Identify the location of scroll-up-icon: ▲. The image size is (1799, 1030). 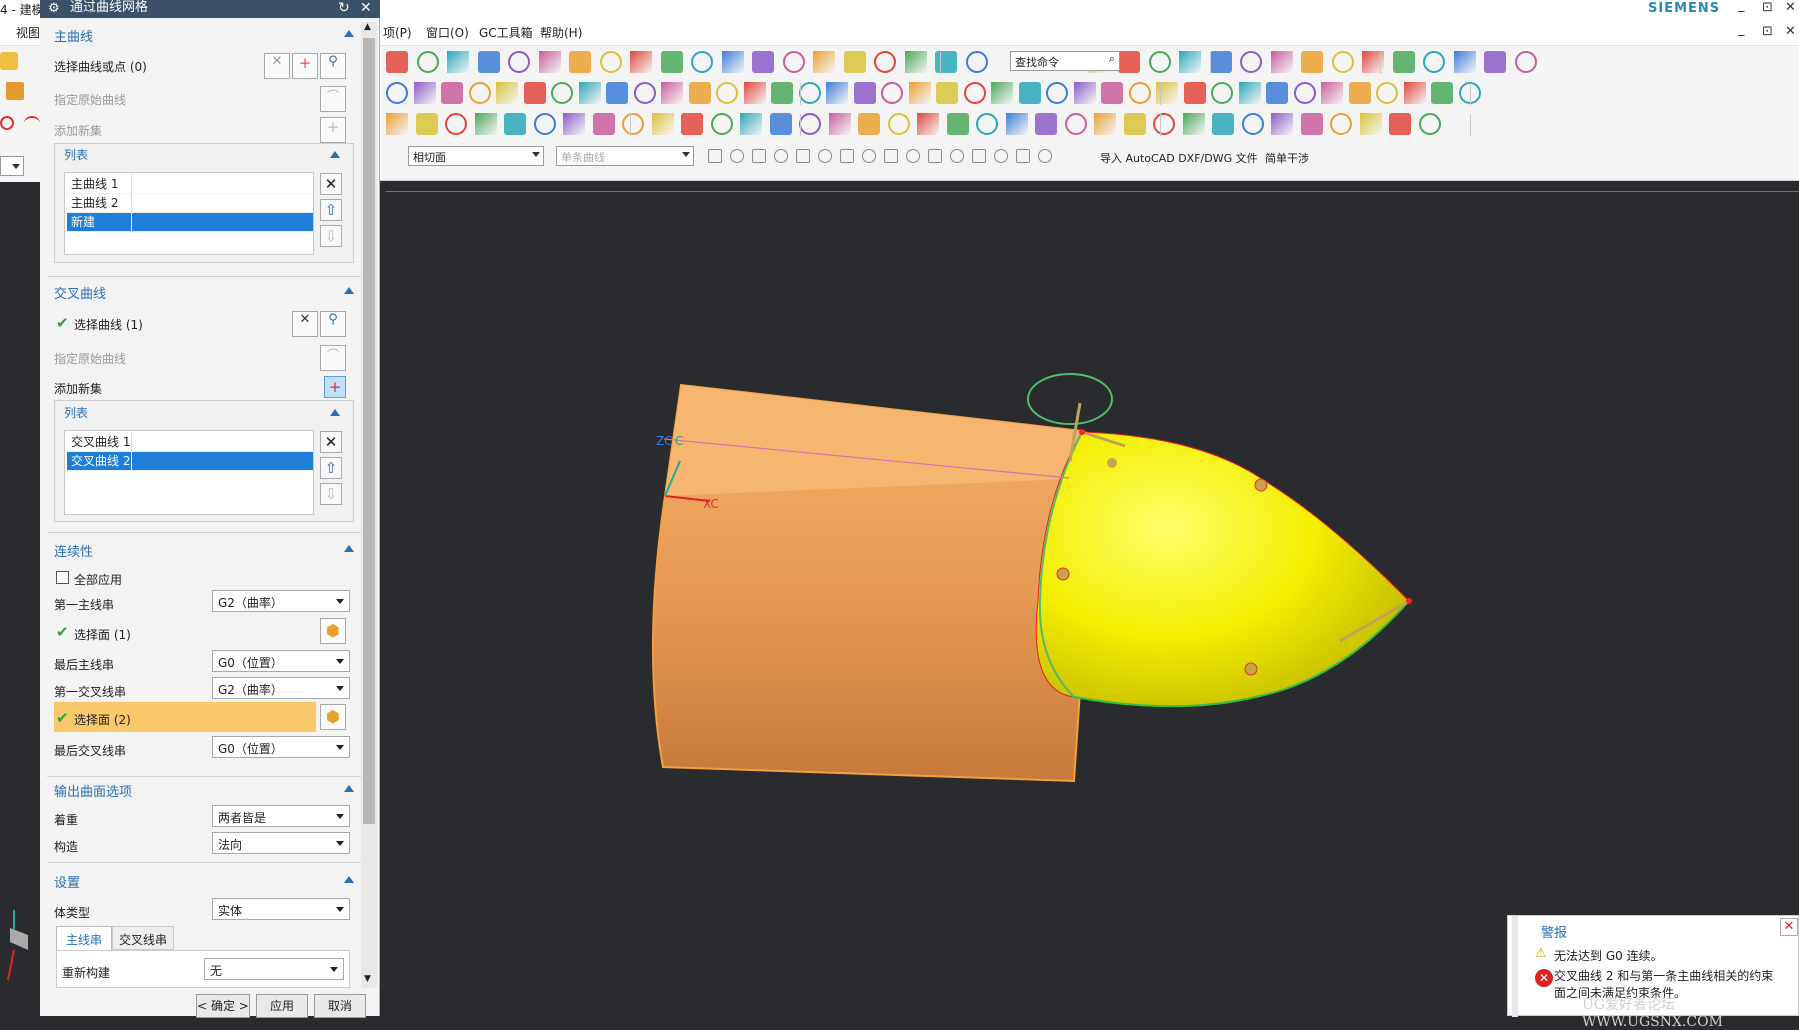
(367, 27).